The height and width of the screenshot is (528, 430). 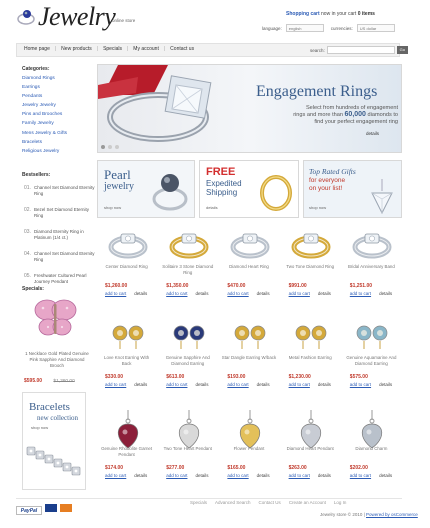 I want to click on category-link: Pendants, so click(x=32, y=96).